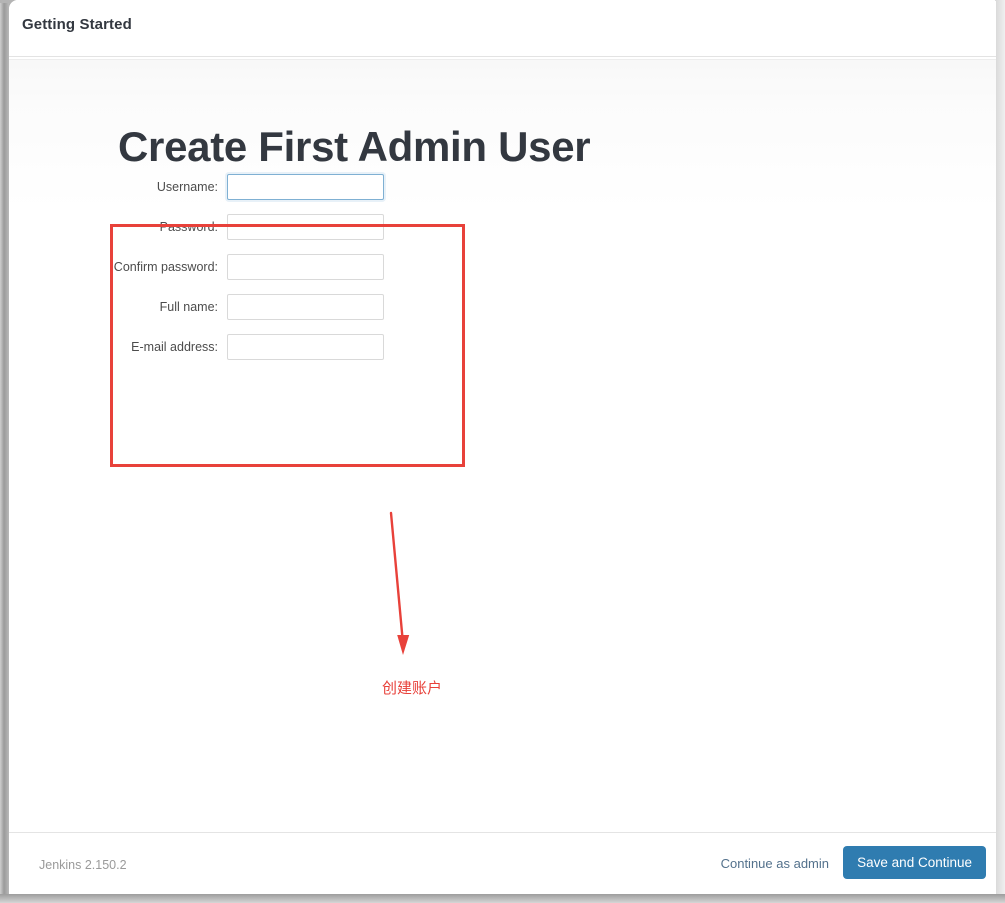  I want to click on label-email-address: E-mail address:, so click(174, 347).